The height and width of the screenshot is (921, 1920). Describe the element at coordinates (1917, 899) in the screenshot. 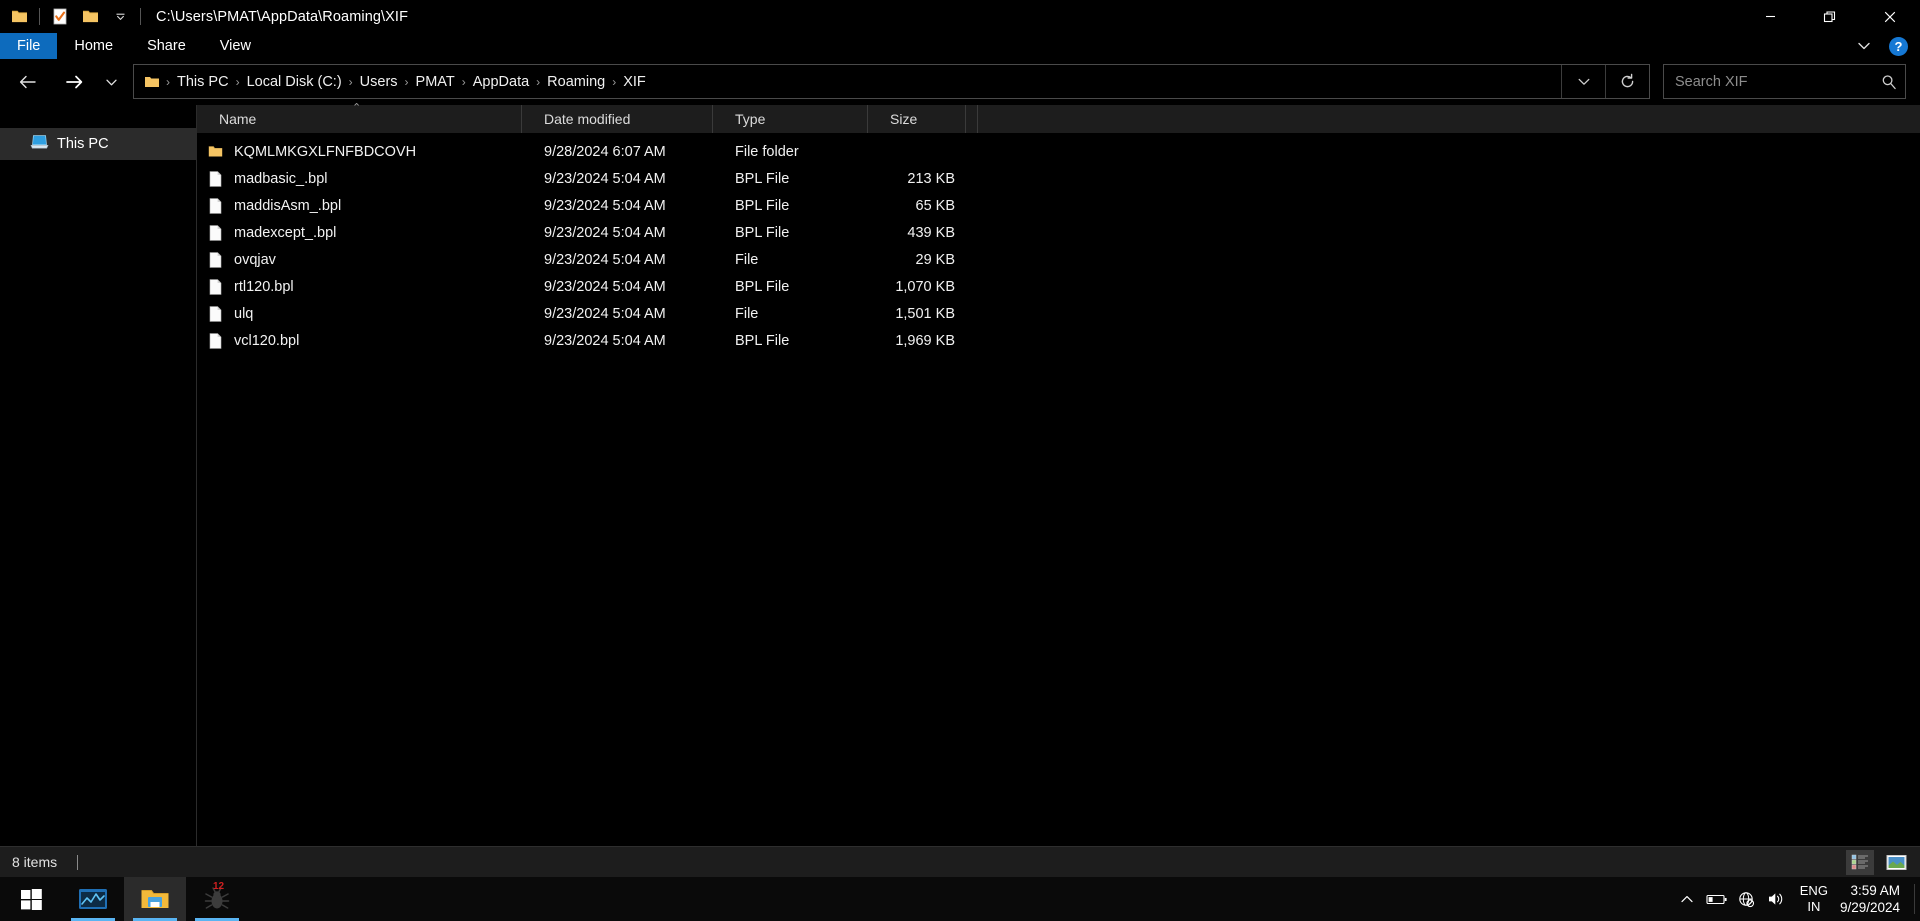

I see `show-desktop-button` at that location.